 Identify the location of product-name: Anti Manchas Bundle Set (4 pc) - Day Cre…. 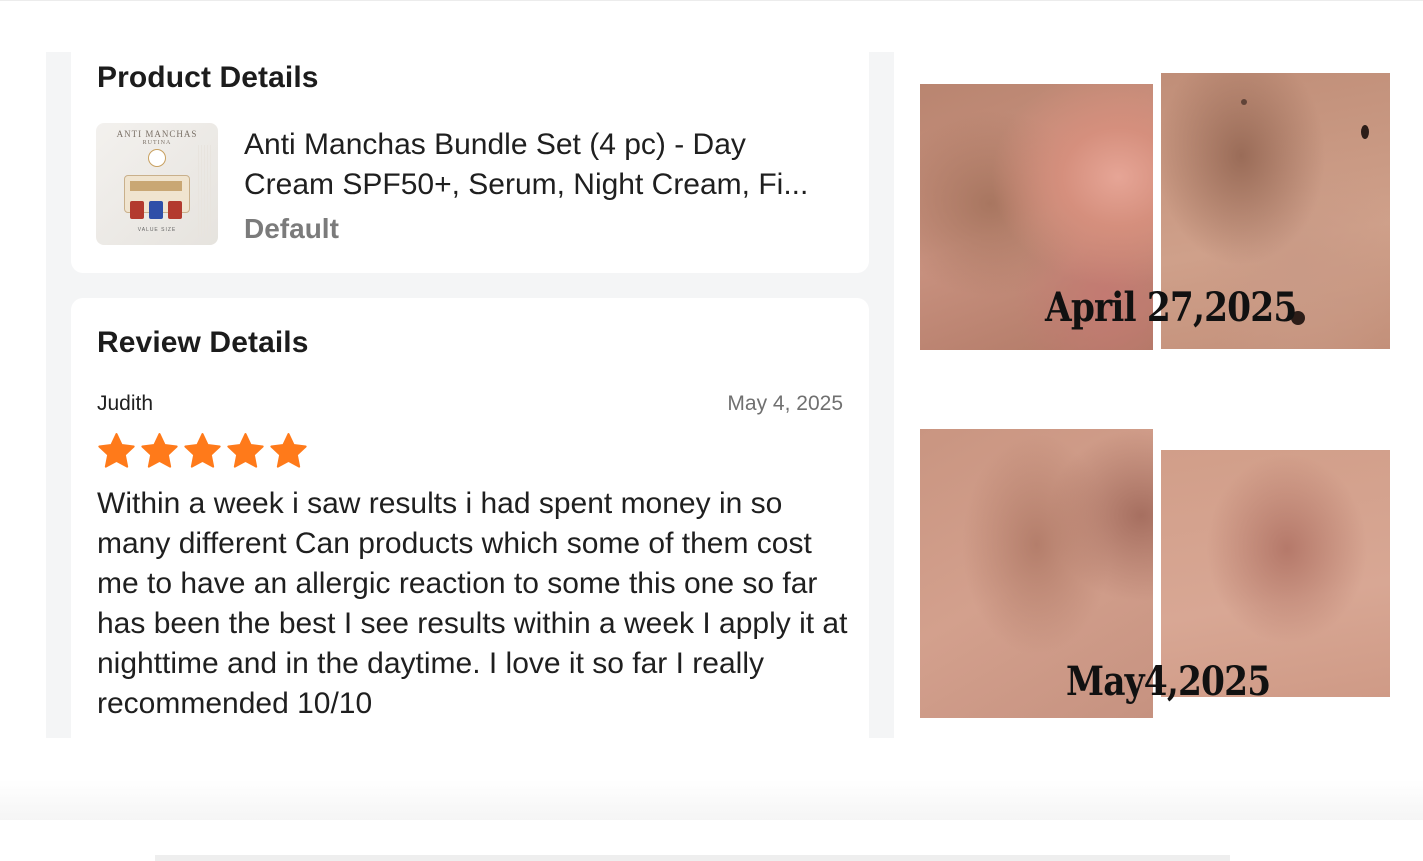
(544, 165).